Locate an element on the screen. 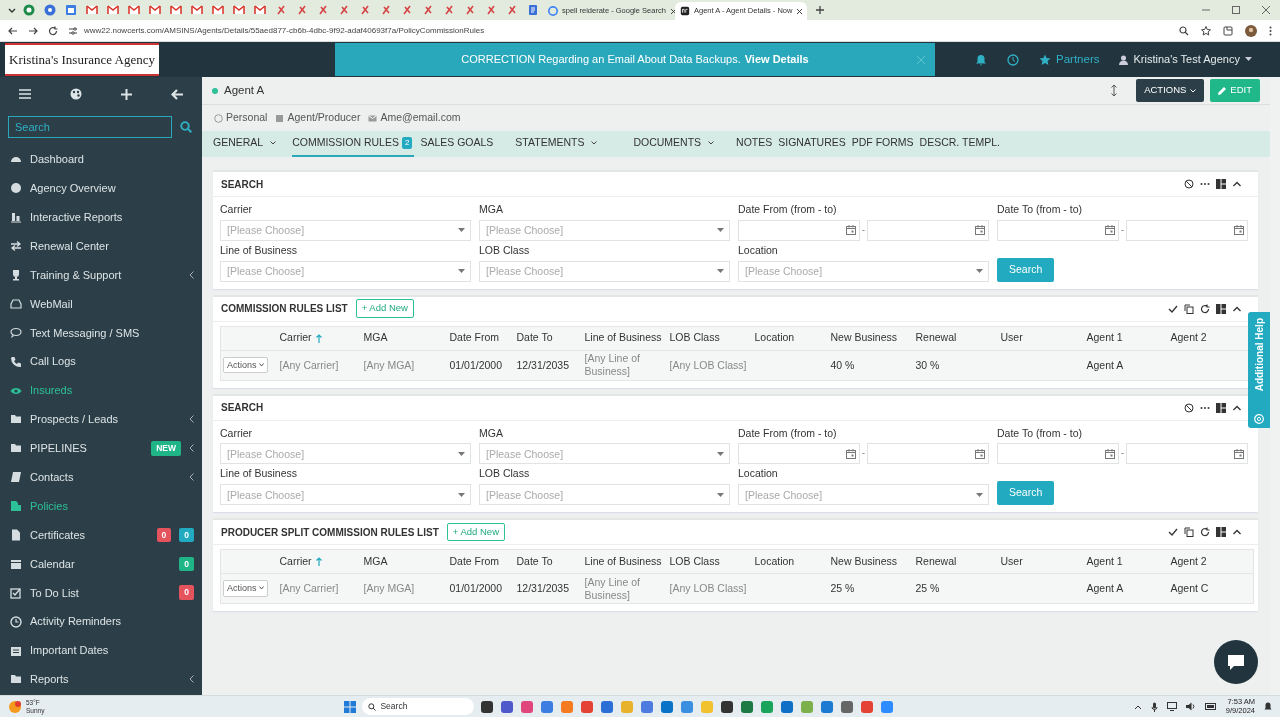 This screenshot has height=720, width=1280. column-header: MGA is located at coordinates (375, 337).